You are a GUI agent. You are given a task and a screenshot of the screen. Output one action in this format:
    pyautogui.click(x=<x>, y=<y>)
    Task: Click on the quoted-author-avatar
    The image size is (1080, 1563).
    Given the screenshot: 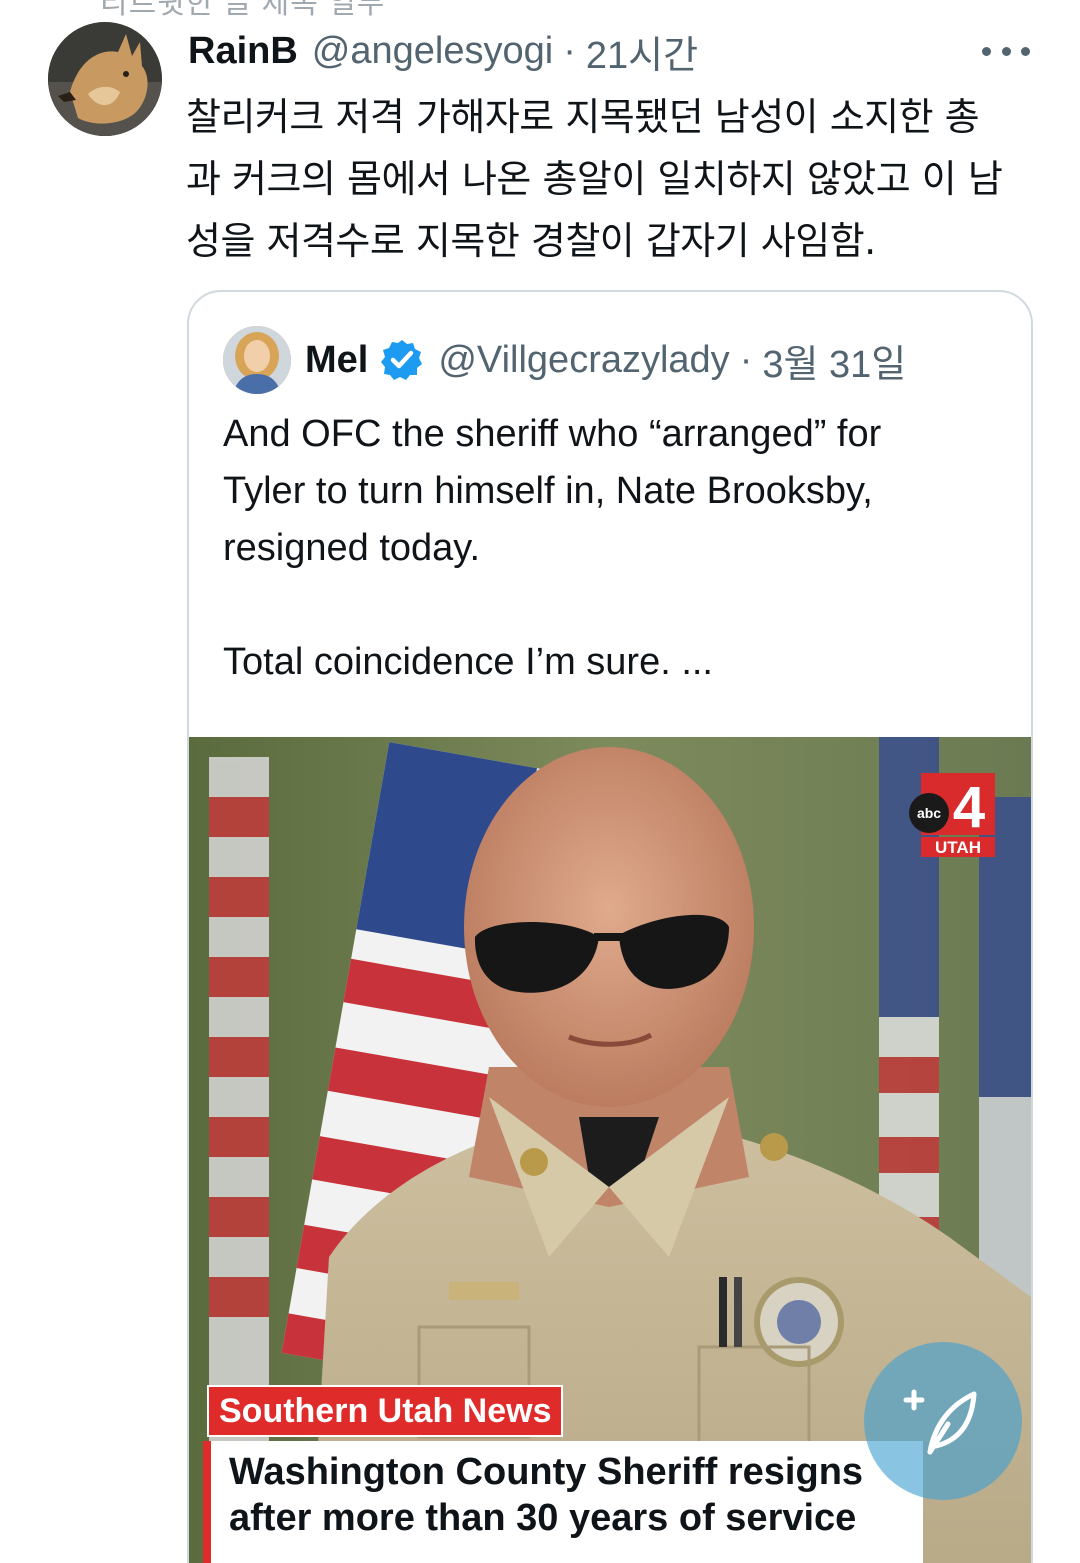 What is the action you would take?
    pyautogui.click(x=257, y=360)
    